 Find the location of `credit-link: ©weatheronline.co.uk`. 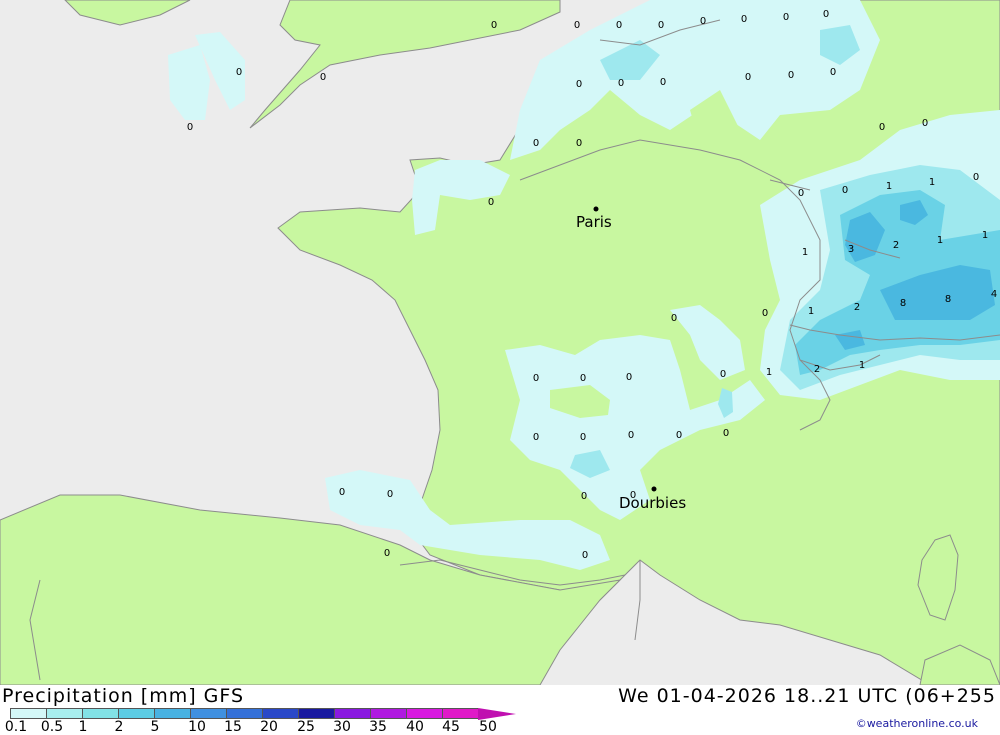

credit-link: ©weatheronline.co.uk is located at coordinates (917, 723).